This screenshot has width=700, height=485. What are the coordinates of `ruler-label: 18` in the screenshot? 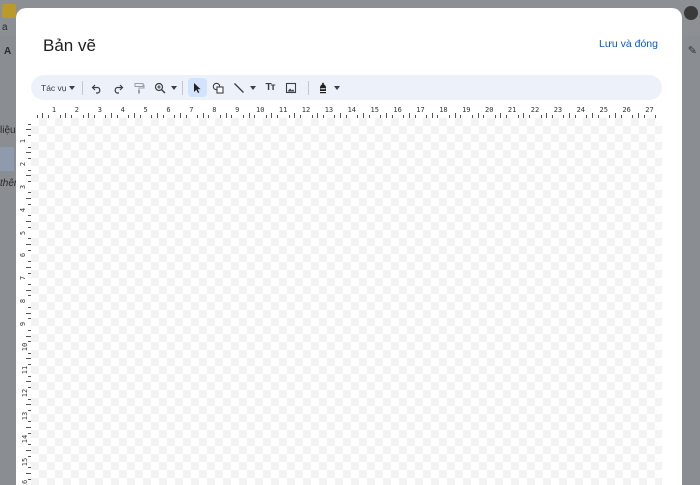 It's located at (443, 110).